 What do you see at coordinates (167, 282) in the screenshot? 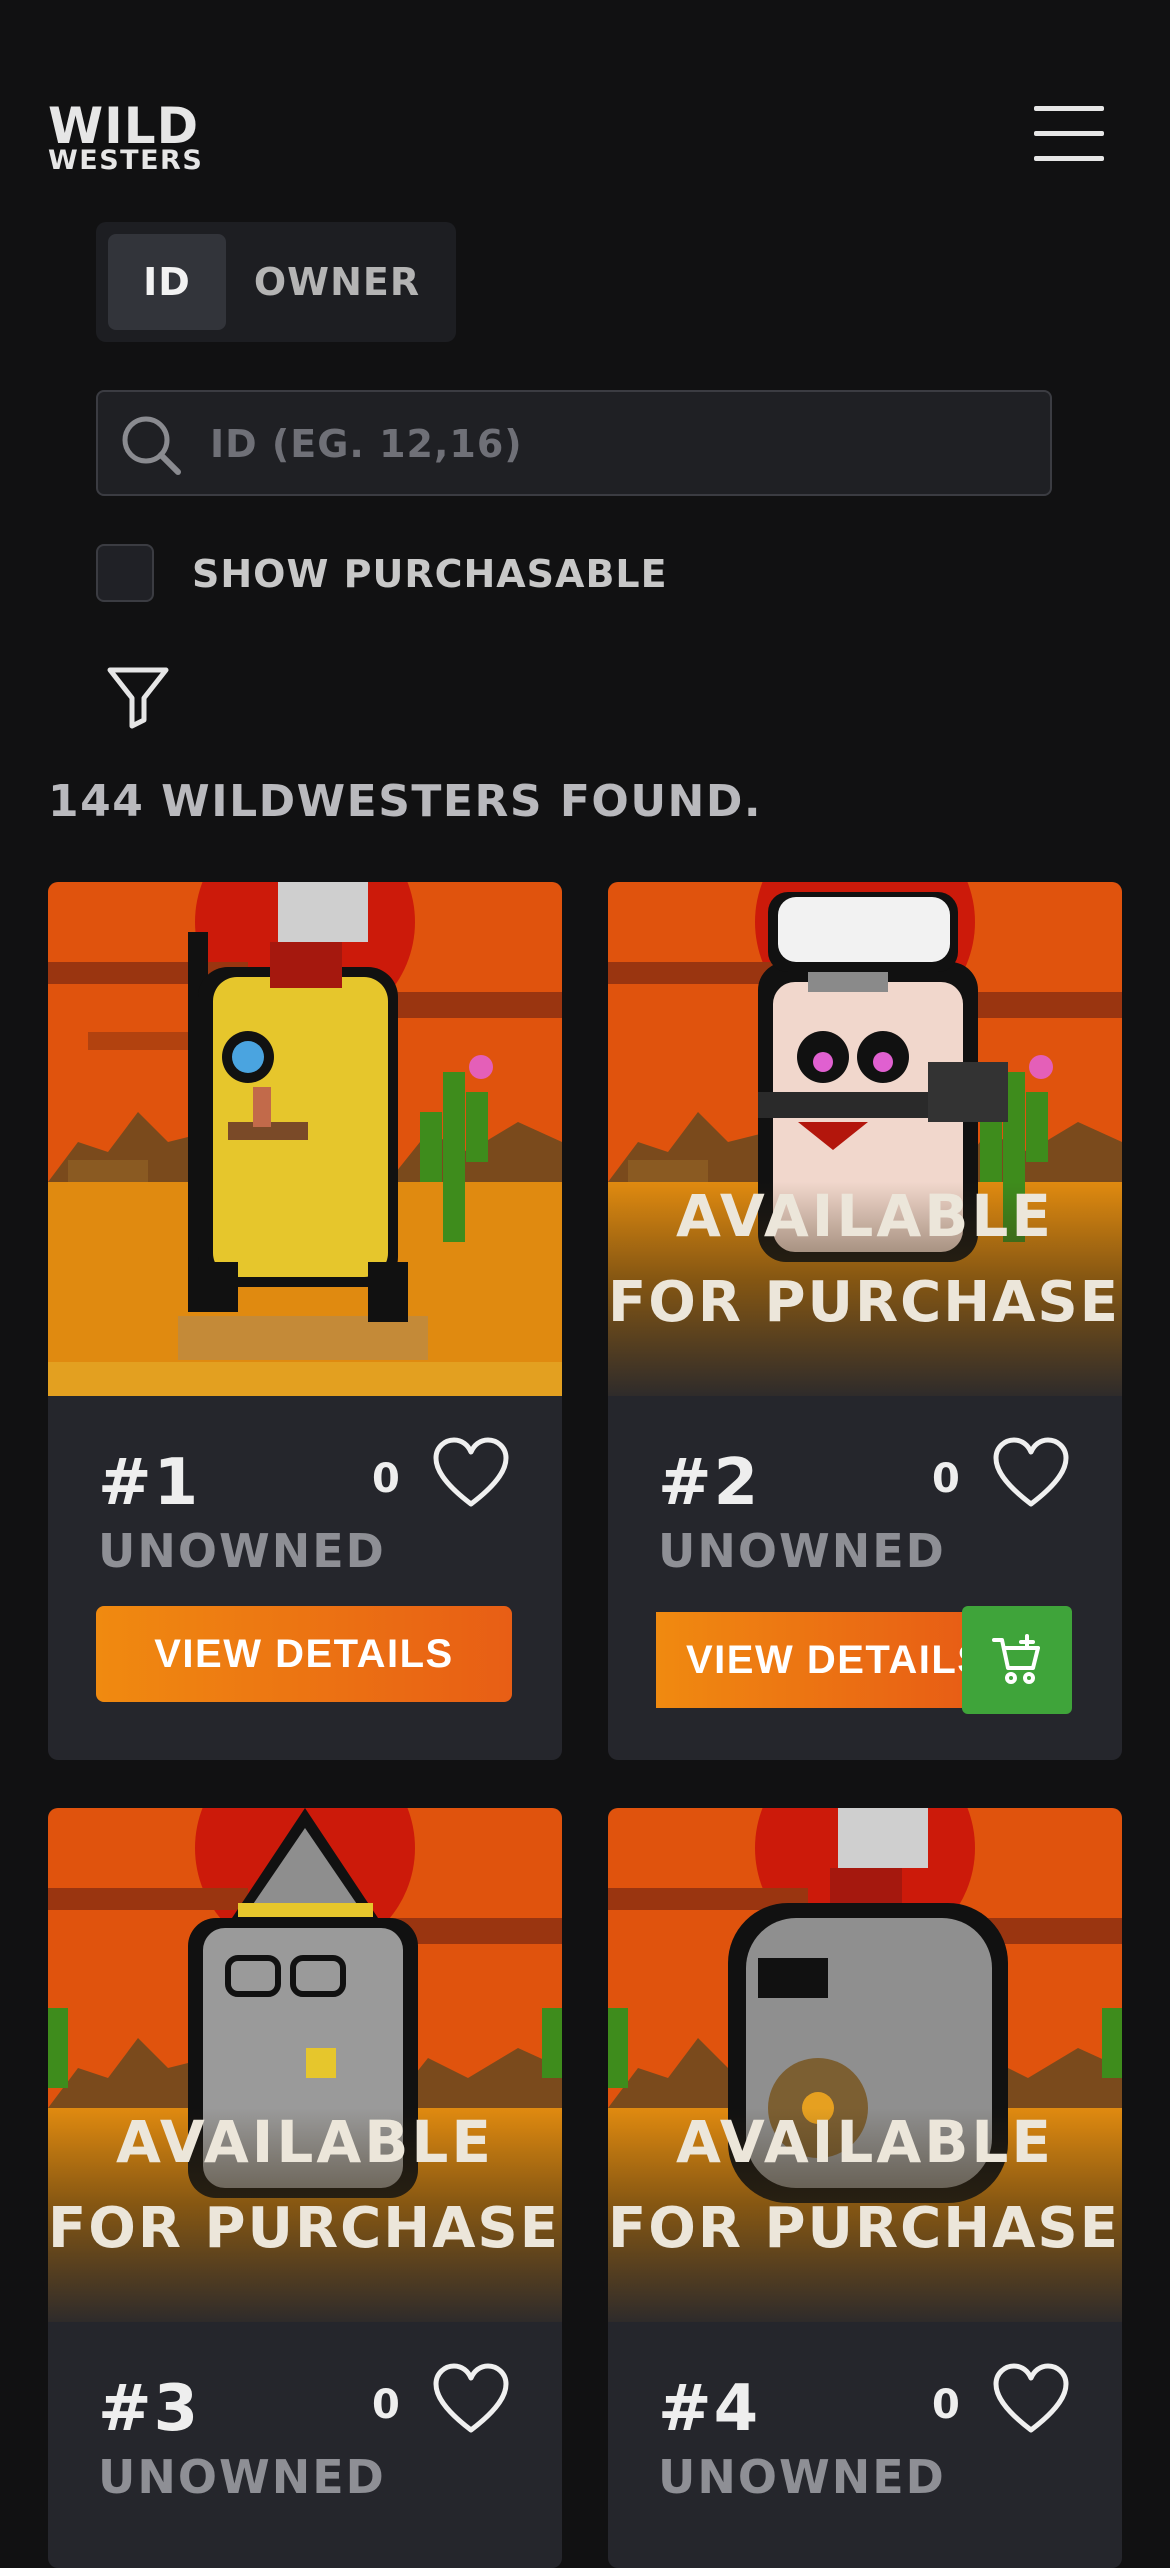
I see `toggle-option-id: ID` at bounding box center [167, 282].